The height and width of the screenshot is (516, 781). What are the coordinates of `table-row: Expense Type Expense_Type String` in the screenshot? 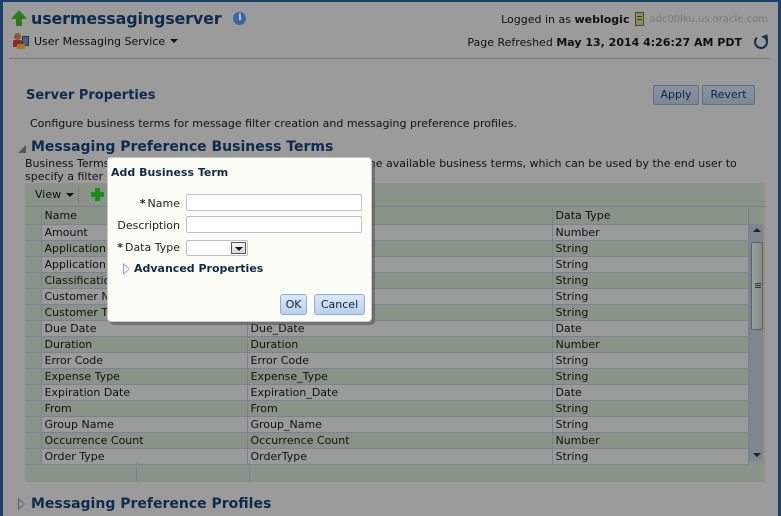 It's located at (387, 376).